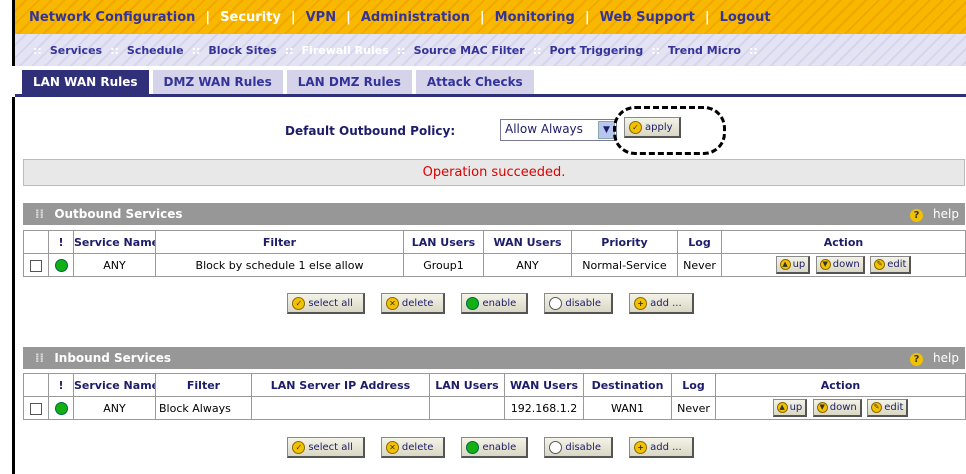  Describe the element at coordinates (330, 447) in the screenshot. I see `select-all-label: select all` at that location.